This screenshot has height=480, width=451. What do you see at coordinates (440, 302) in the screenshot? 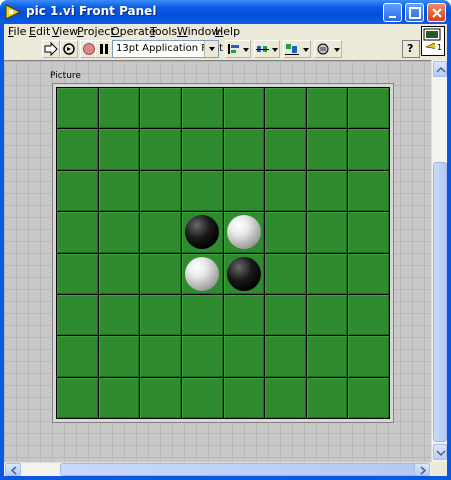
I see `vertical-scroll-thumb` at bounding box center [440, 302].